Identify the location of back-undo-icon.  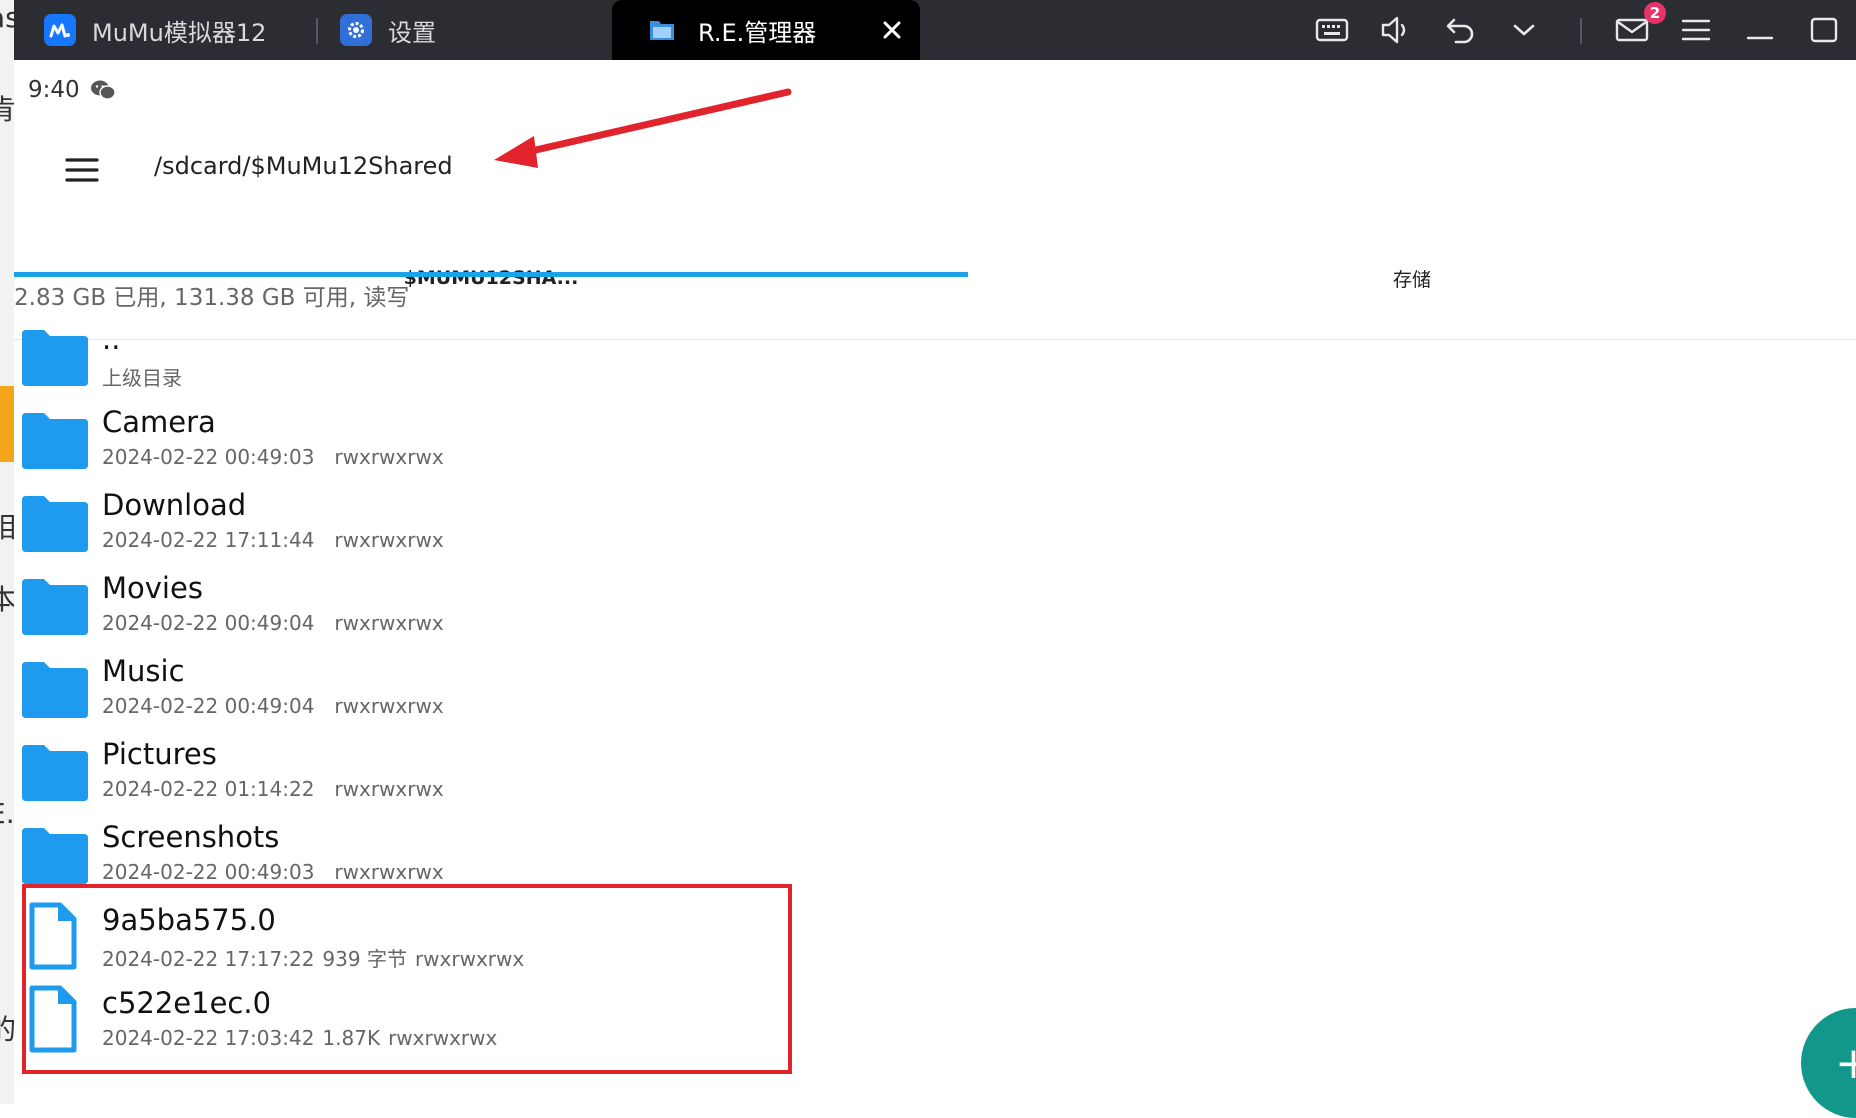
(1460, 30).